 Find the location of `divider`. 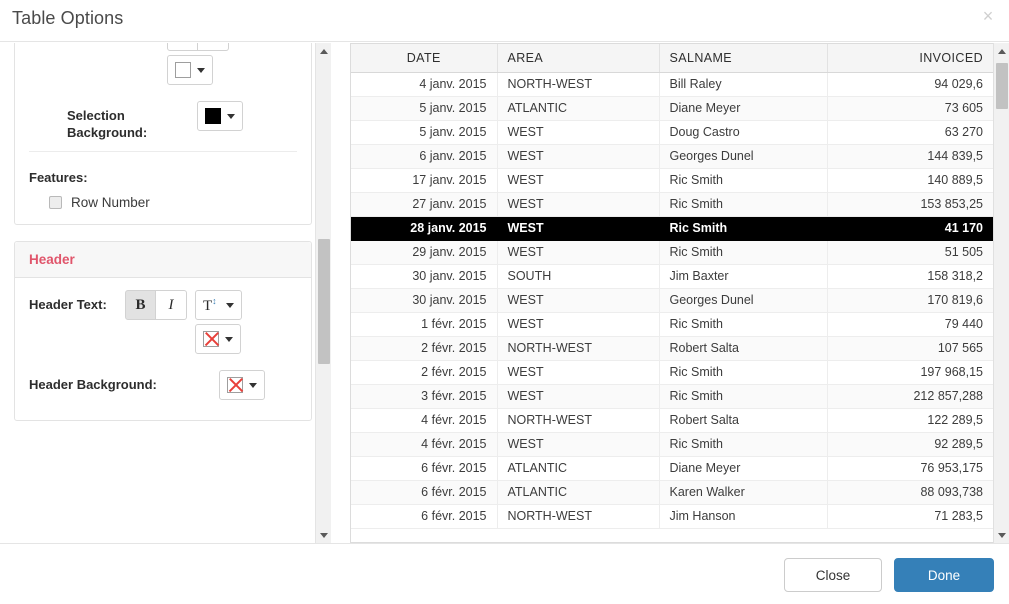

divider is located at coordinates (163, 151).